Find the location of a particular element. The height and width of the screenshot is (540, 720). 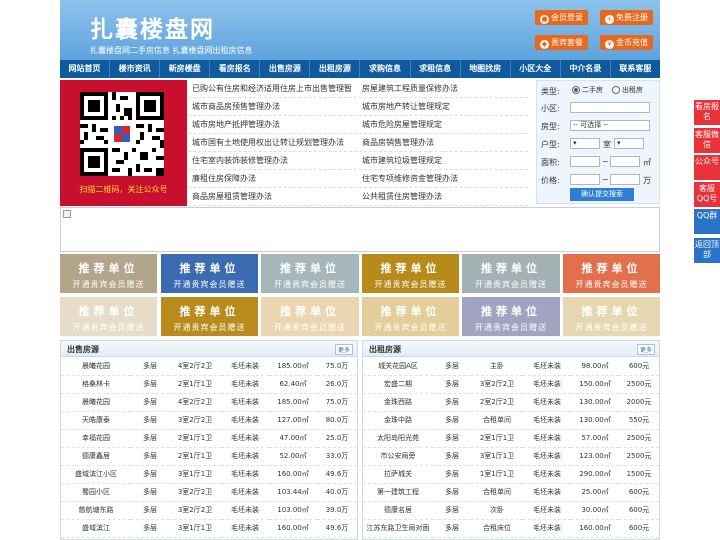

ad-banner is located at coordinates (360, 229).